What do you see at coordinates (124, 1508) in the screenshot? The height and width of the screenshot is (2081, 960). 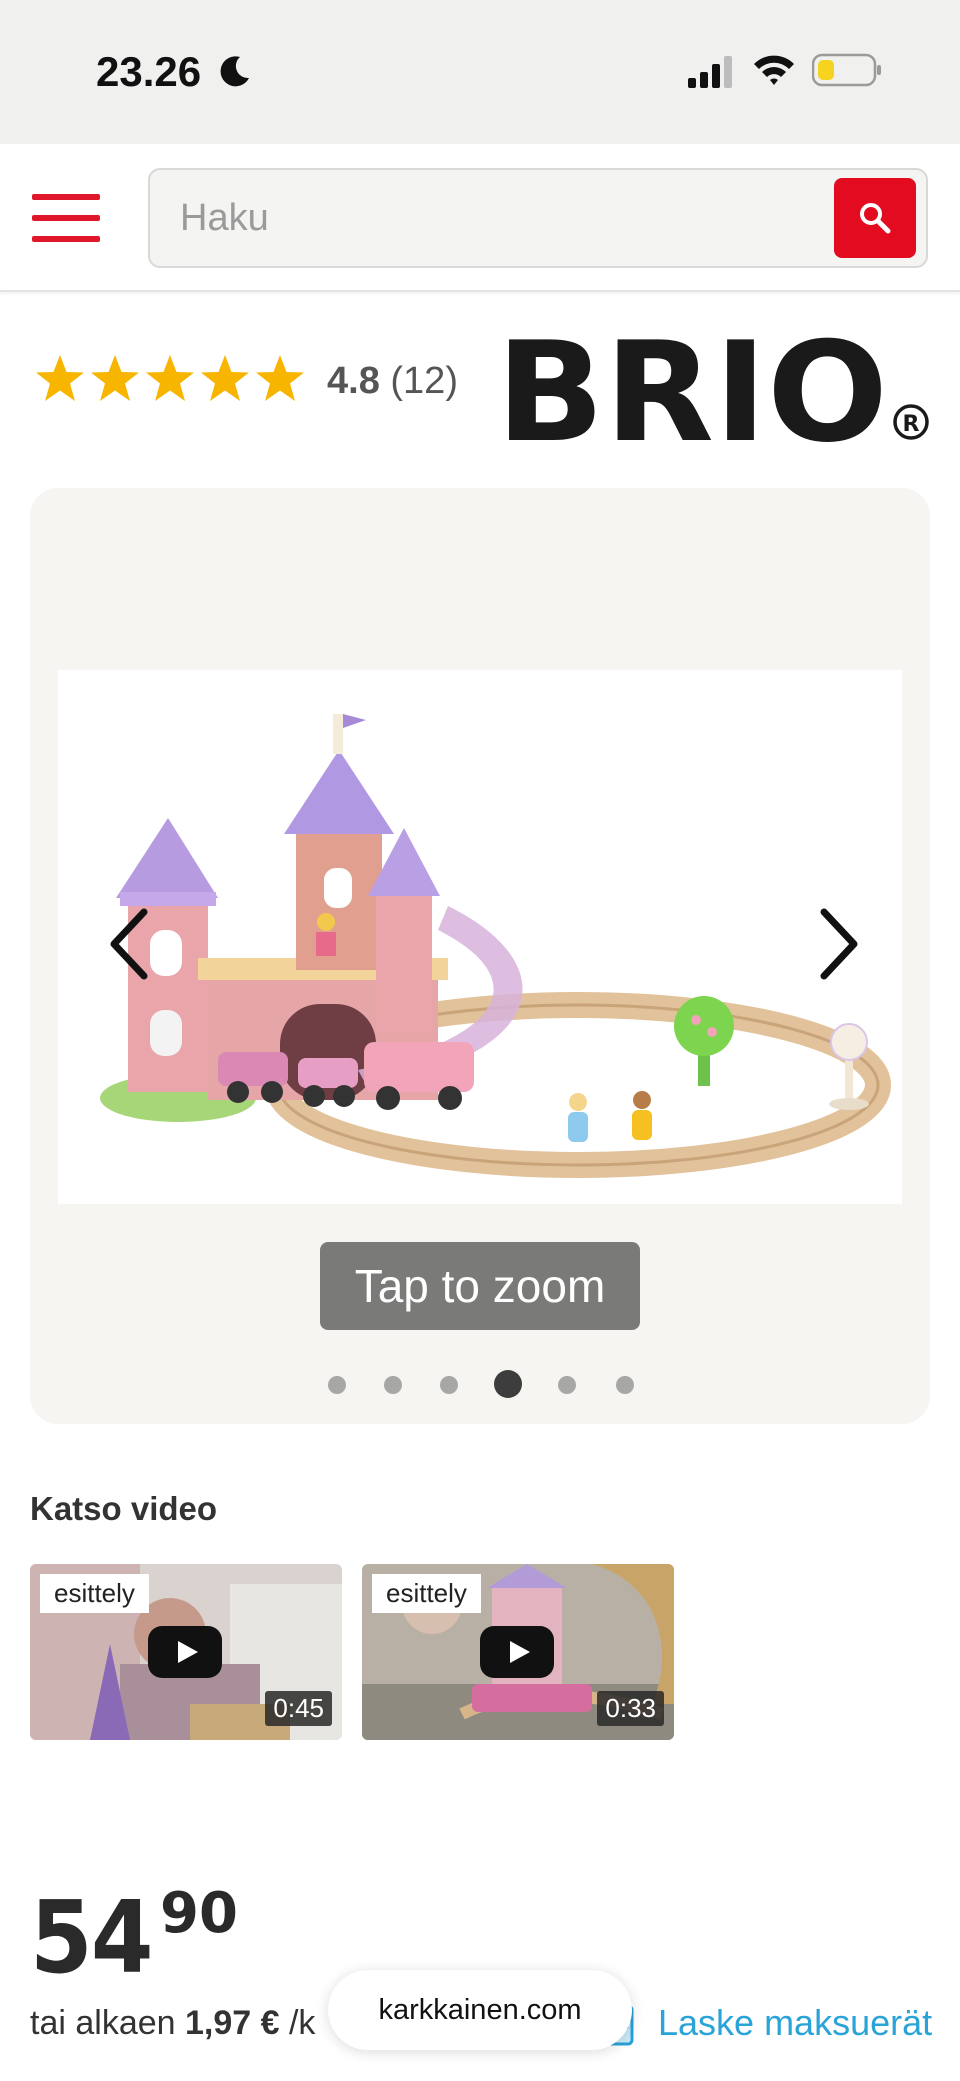 I see `video-section-heading: Katso video` at bounding box center [124, 1508].